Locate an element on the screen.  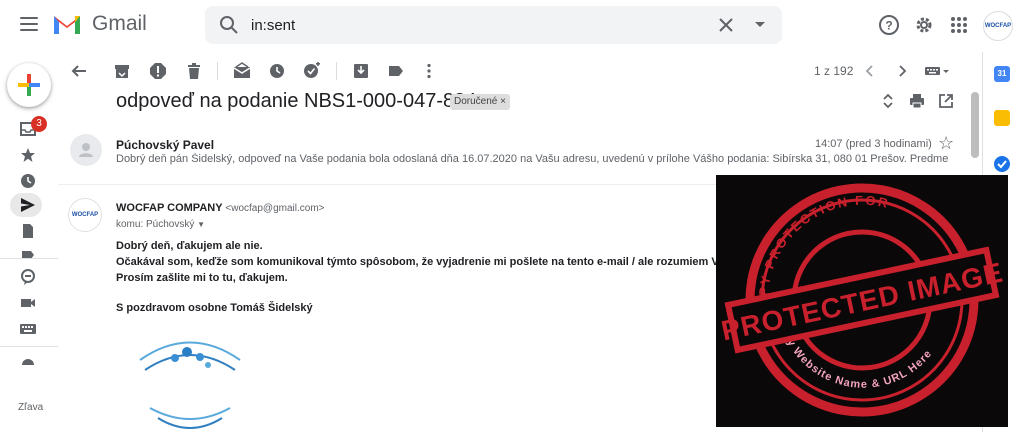
search-options-icon is located at coordinates (760, 24).